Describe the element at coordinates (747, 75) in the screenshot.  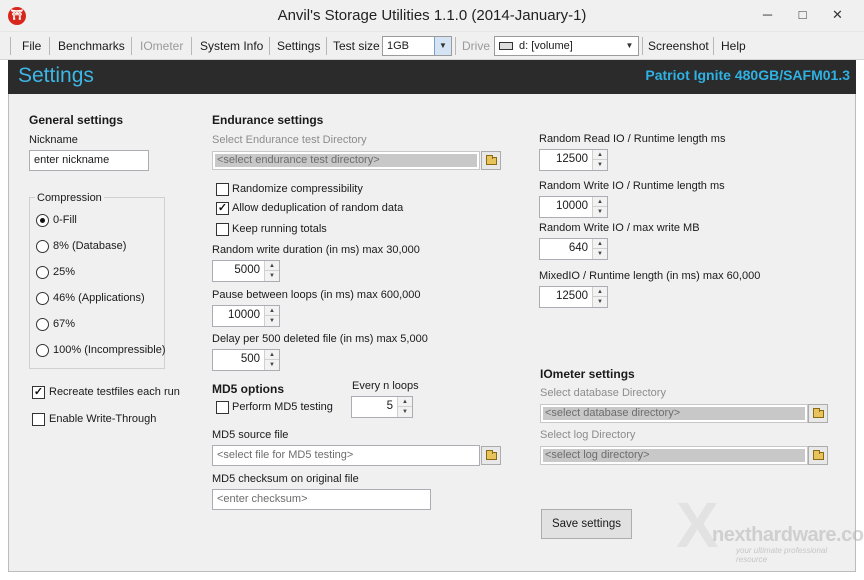
I see `device-name: Patriot Ignite 480GB/SAFM01.3` at that location.